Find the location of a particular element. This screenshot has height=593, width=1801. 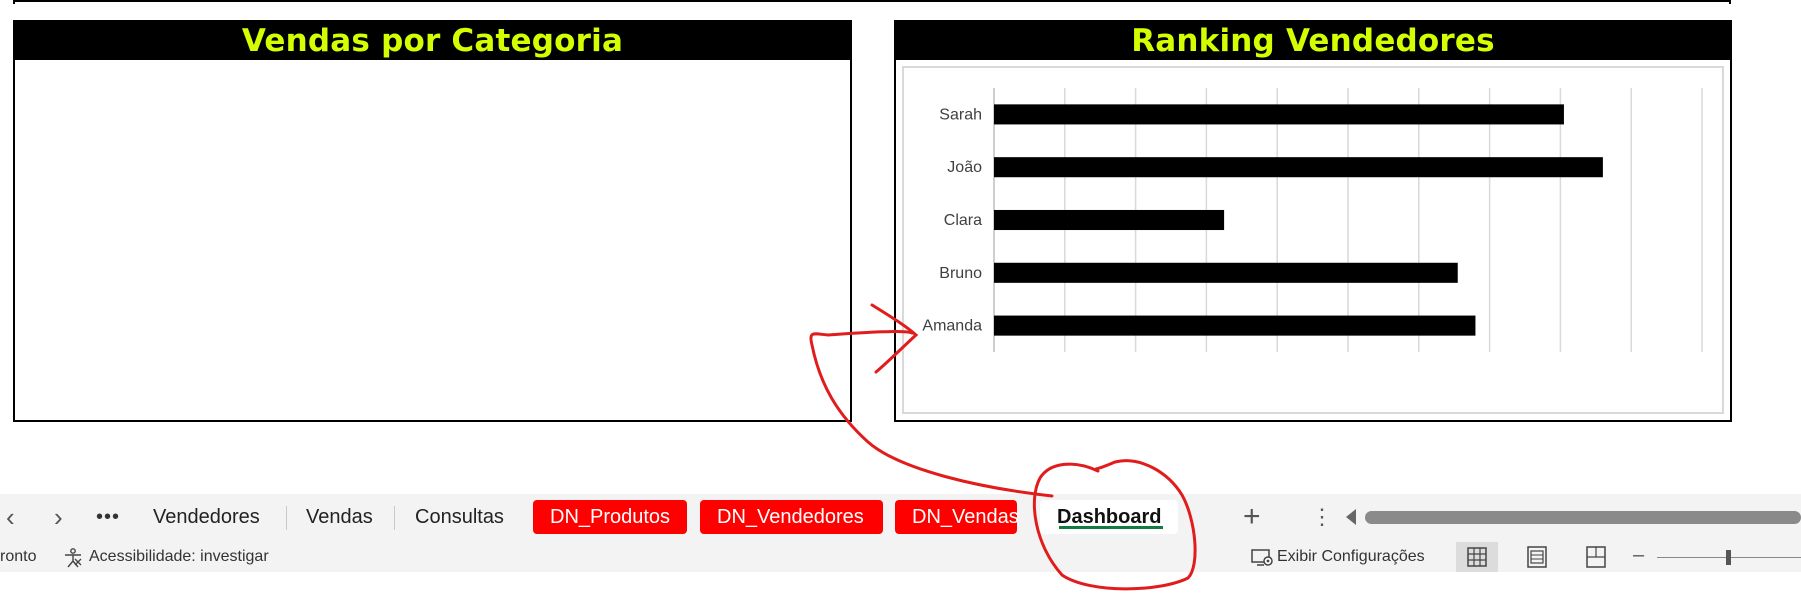

page-break-view-button is located at coordinates (1596, 557).